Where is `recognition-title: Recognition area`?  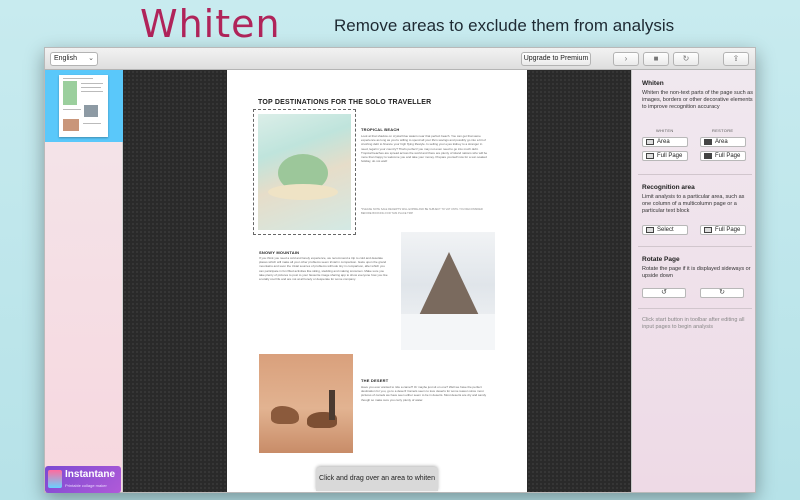
recognition-title: Recognition area is located at coordinates (668, 187).